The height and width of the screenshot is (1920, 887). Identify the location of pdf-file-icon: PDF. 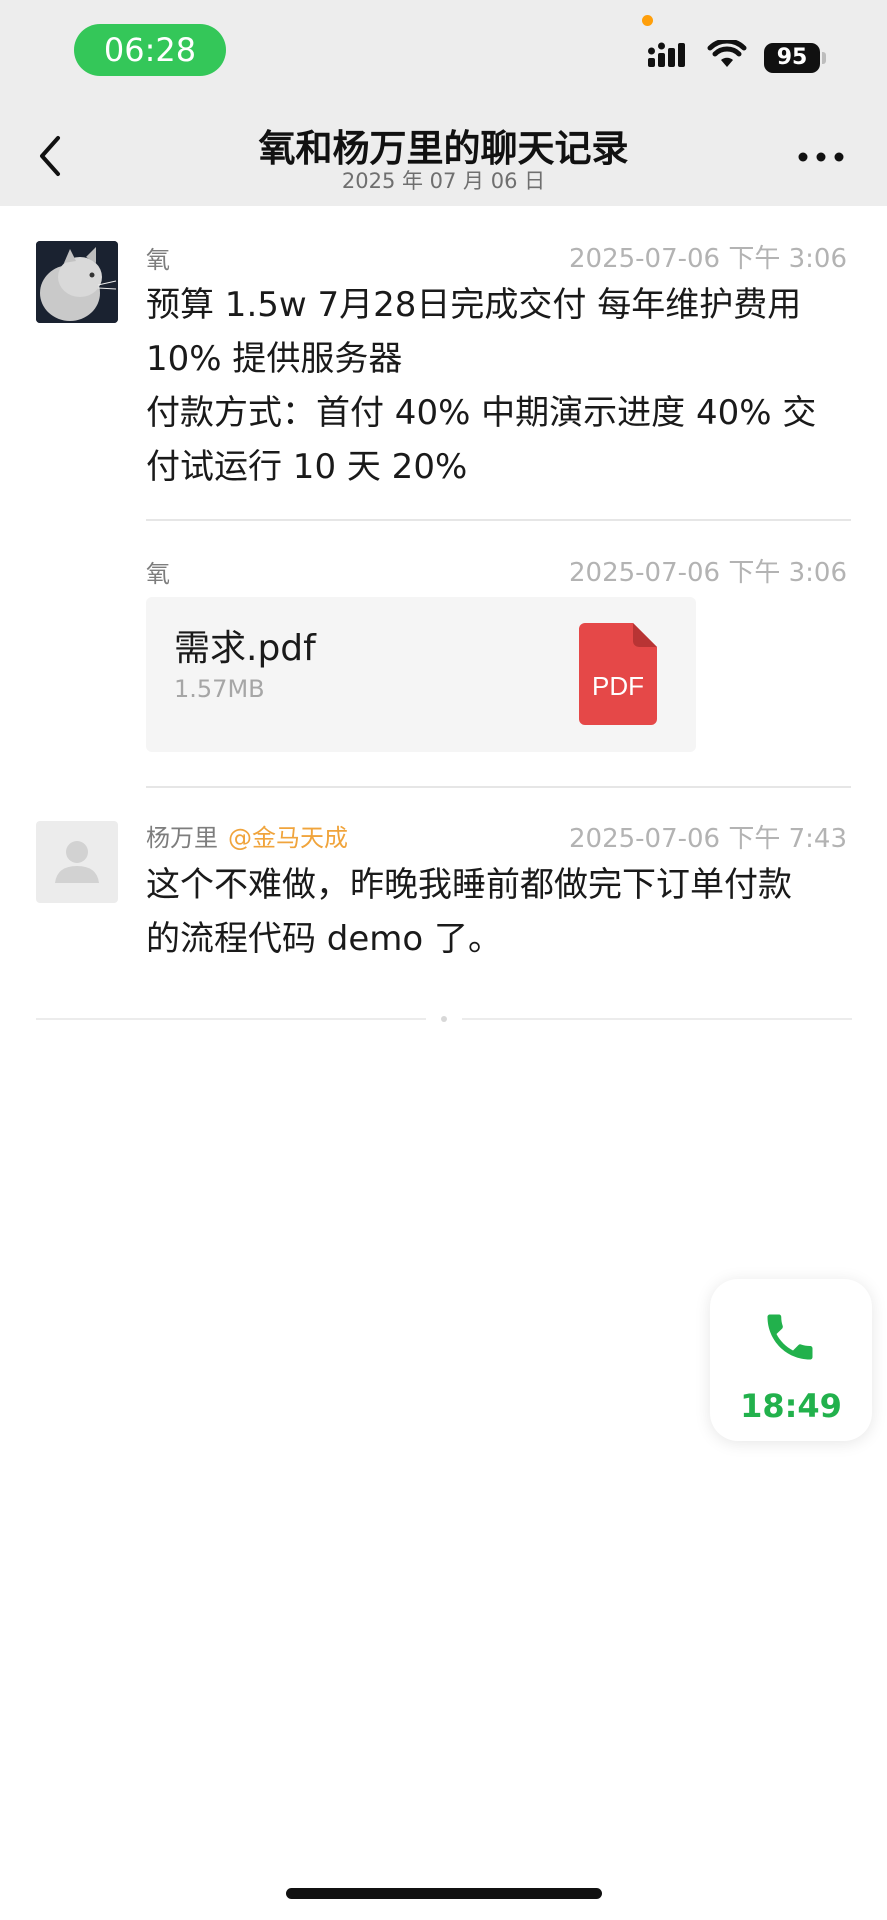
(618, 674).